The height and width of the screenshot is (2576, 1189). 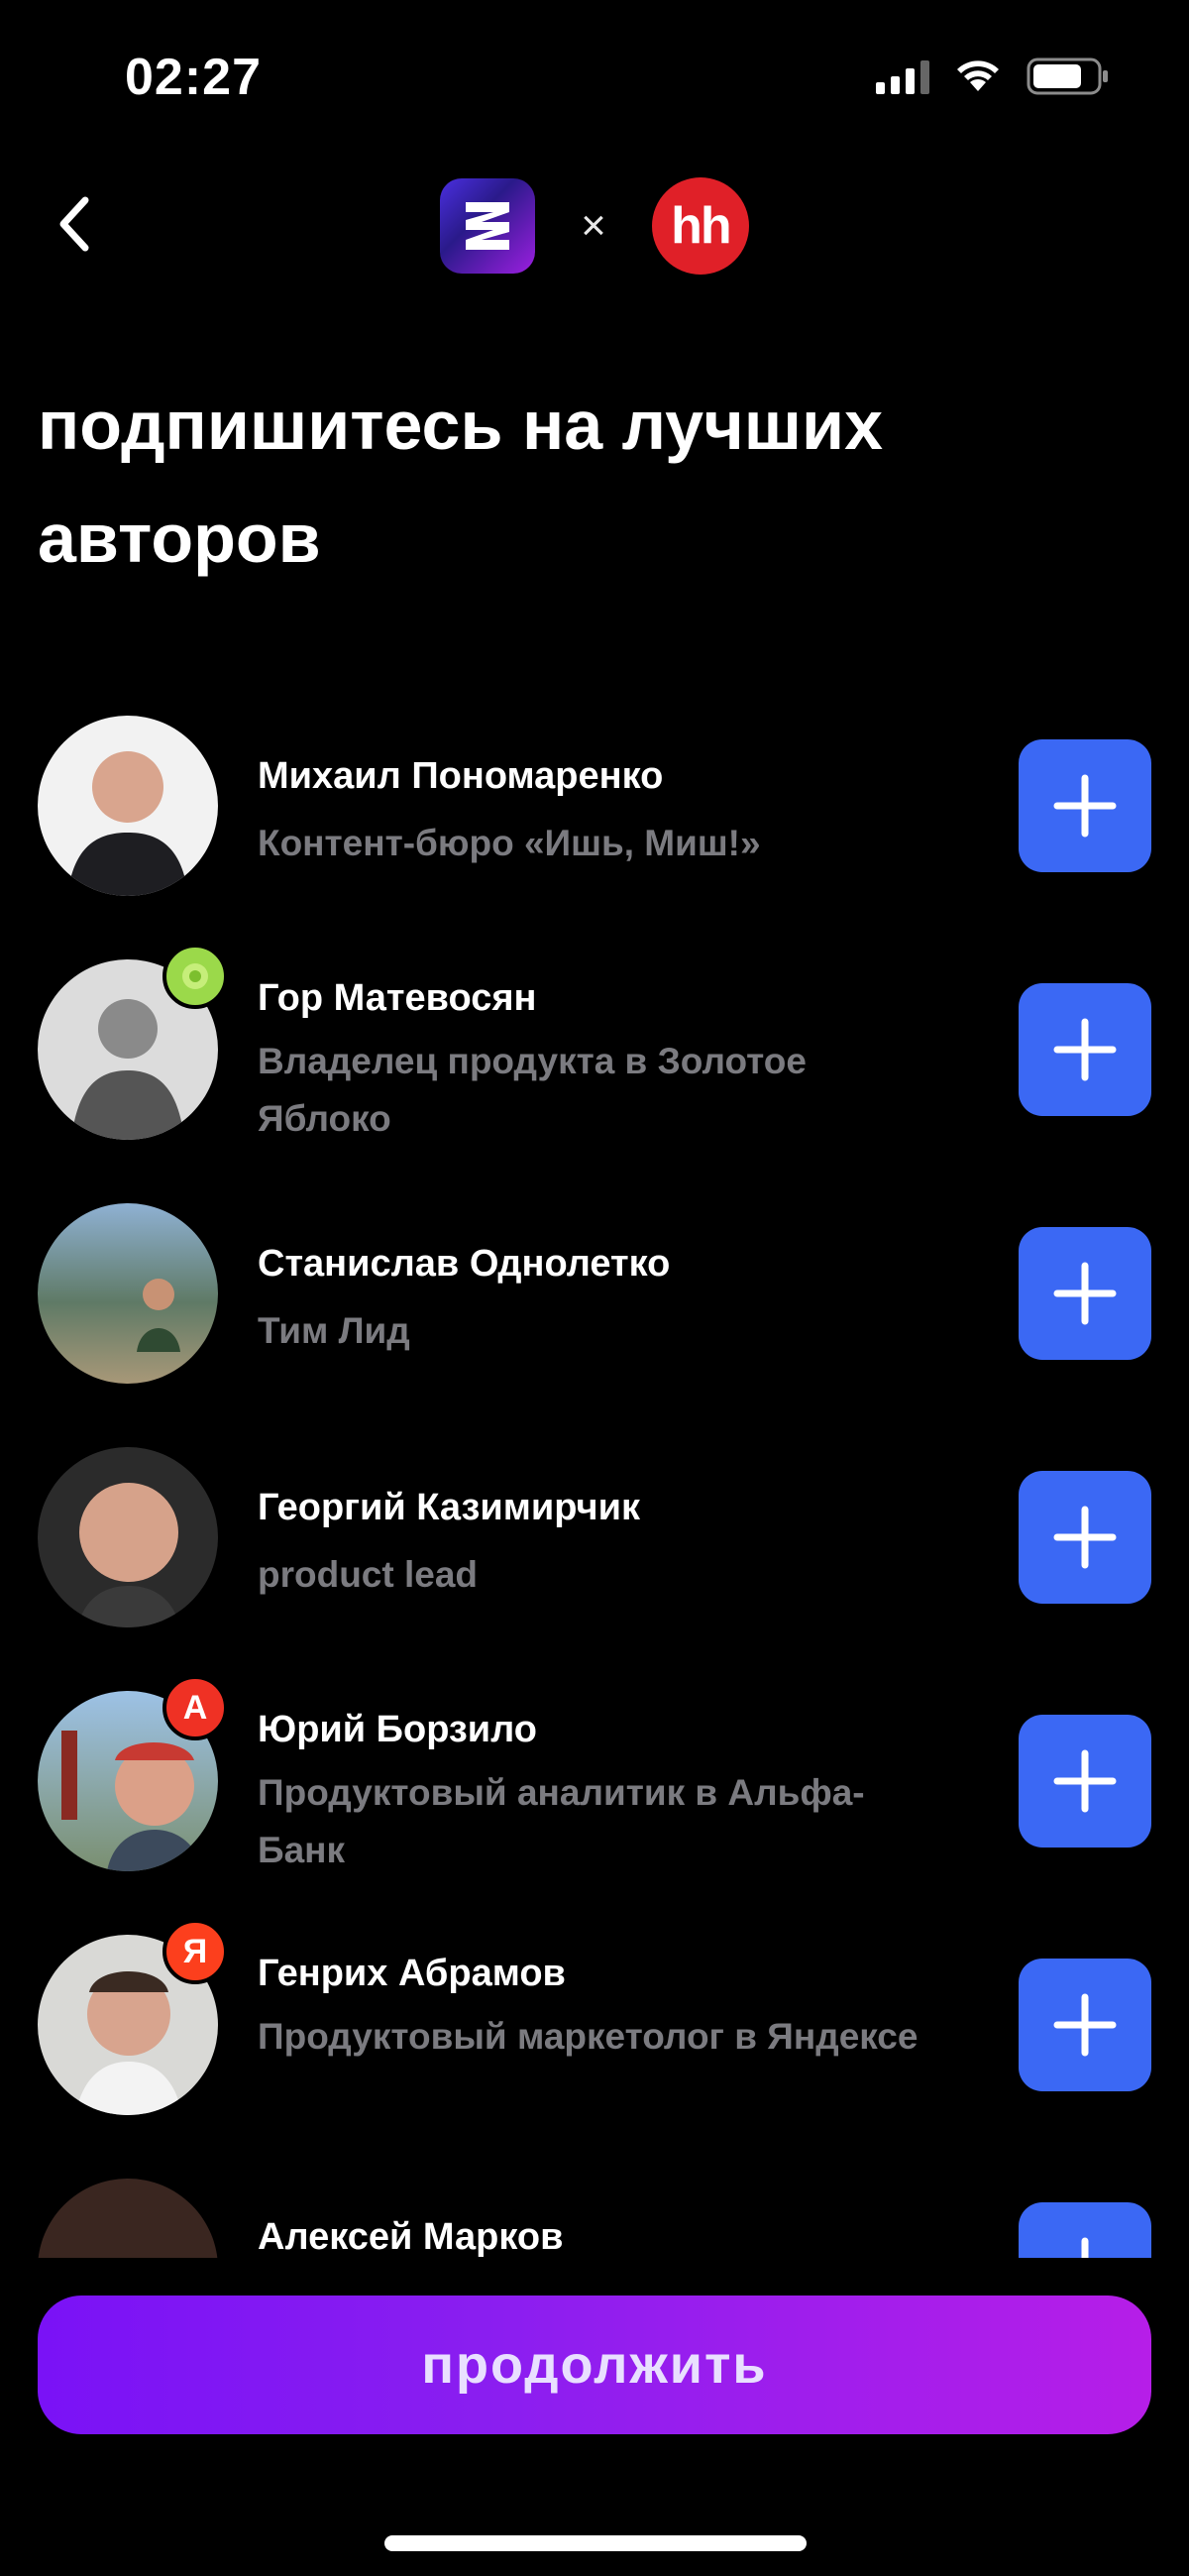 I want to click on author-role: Владелец продукта в Золотое Яблоко, so click(x=533, y=1090).